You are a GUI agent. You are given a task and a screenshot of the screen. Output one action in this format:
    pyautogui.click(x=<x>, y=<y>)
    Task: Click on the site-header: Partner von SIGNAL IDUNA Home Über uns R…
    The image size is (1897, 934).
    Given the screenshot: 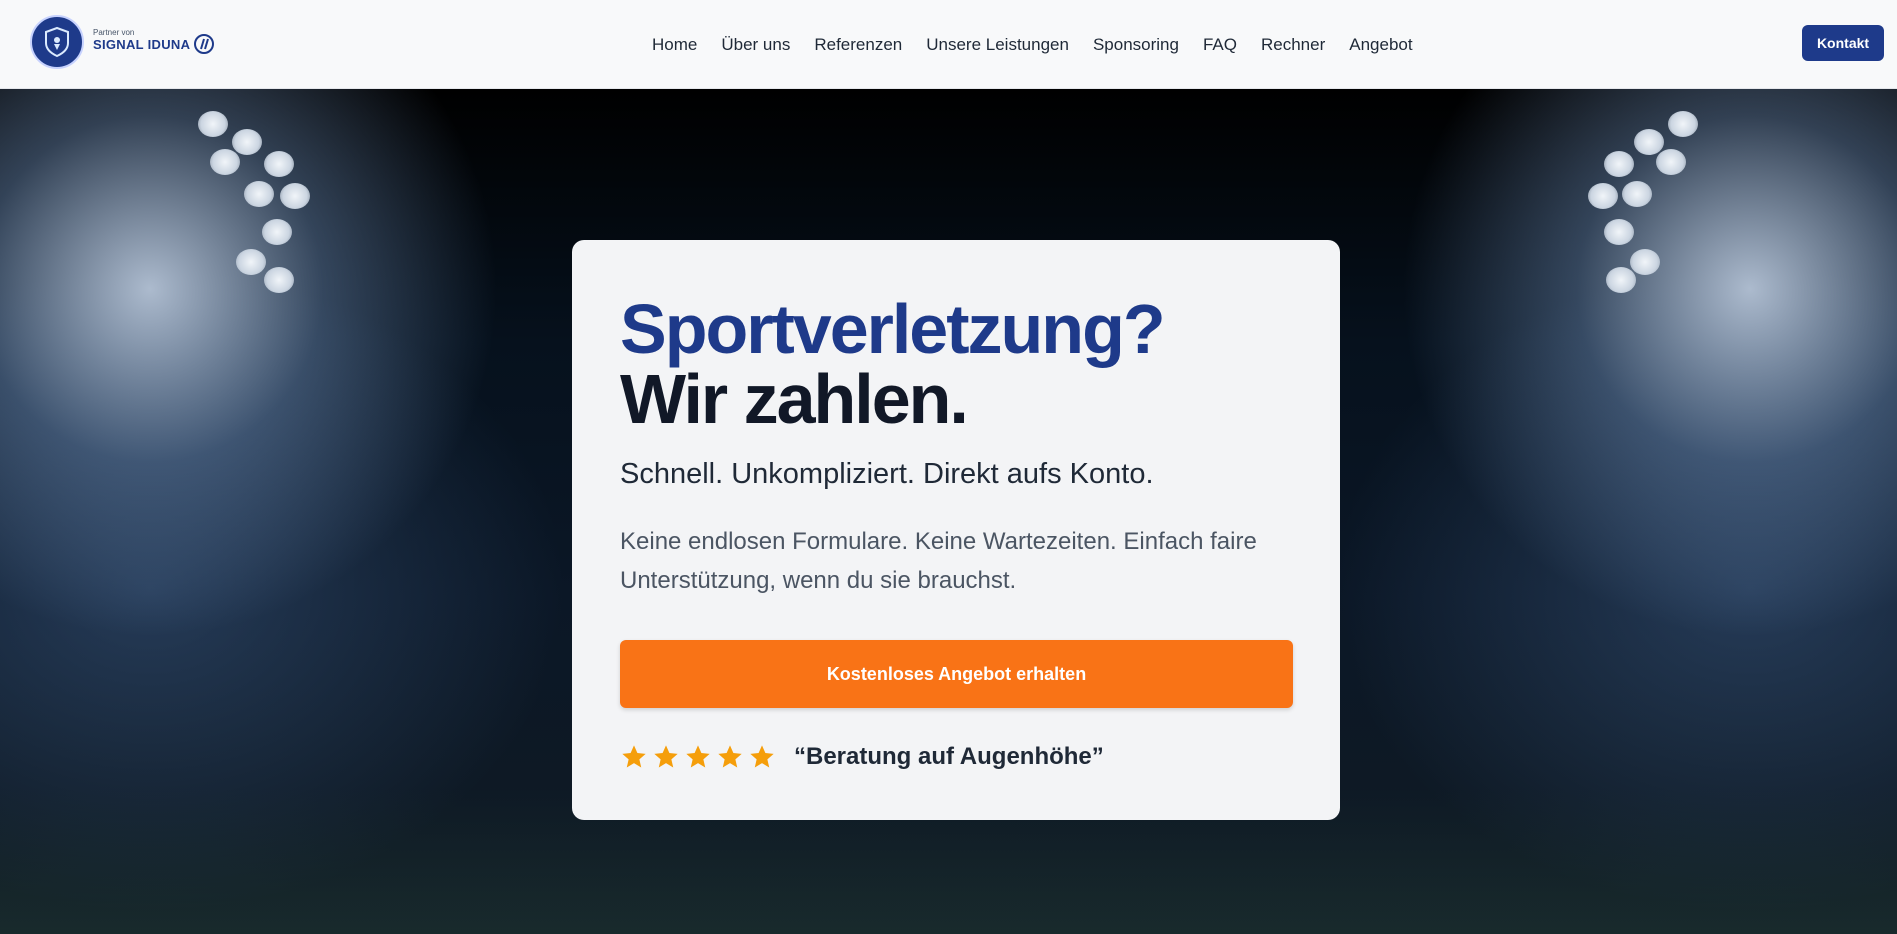 What is the action you would take?
    pyautogui.click(x=948, y=44)
    